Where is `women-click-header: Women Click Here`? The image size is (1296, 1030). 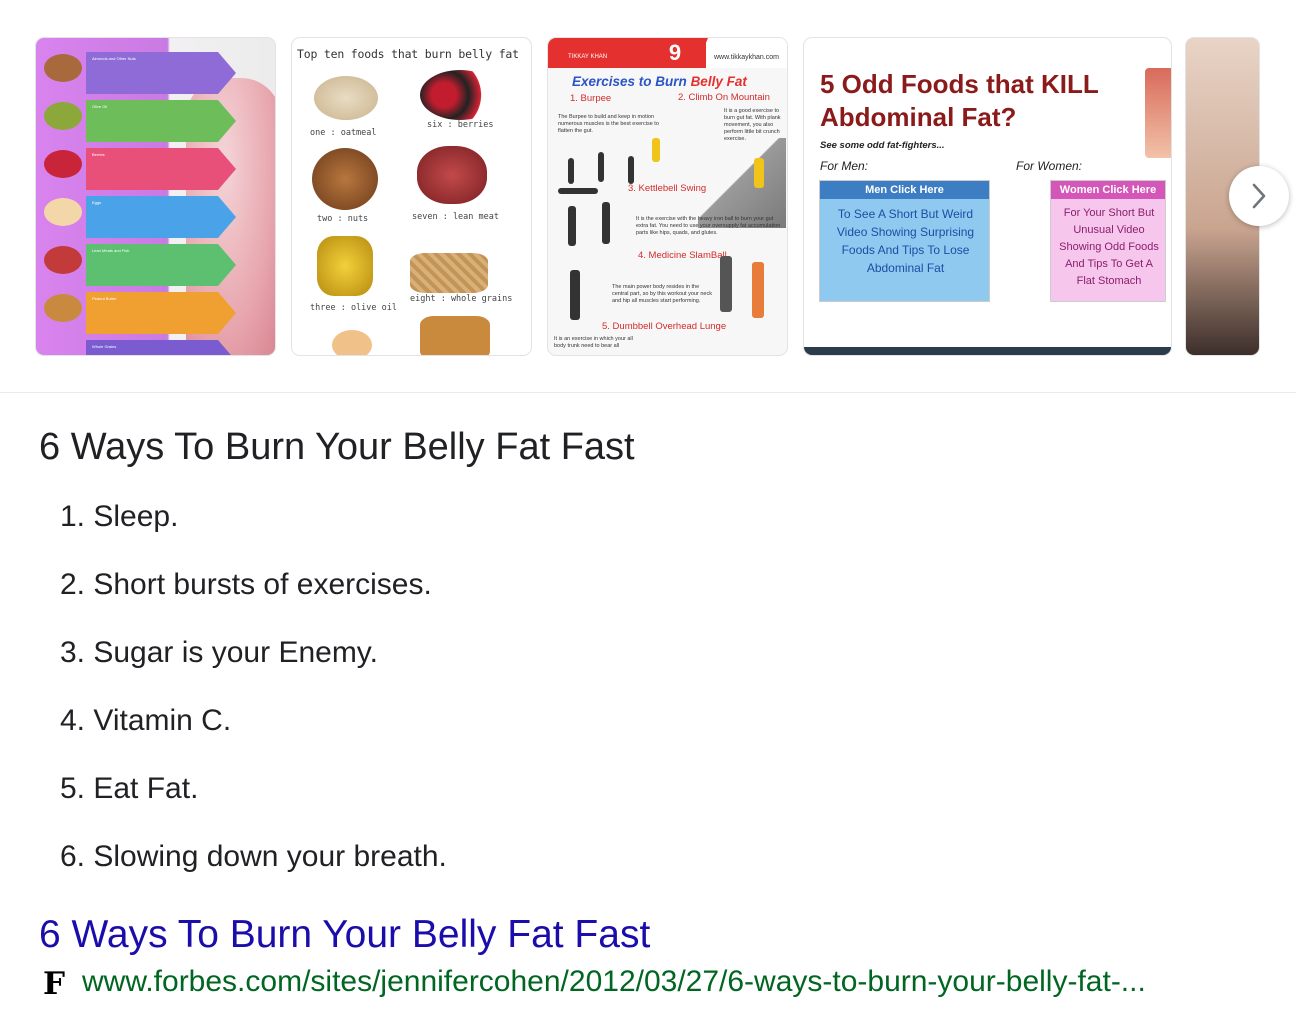 women-click-header: Women Click Here is located at coordinates (1108, 190).